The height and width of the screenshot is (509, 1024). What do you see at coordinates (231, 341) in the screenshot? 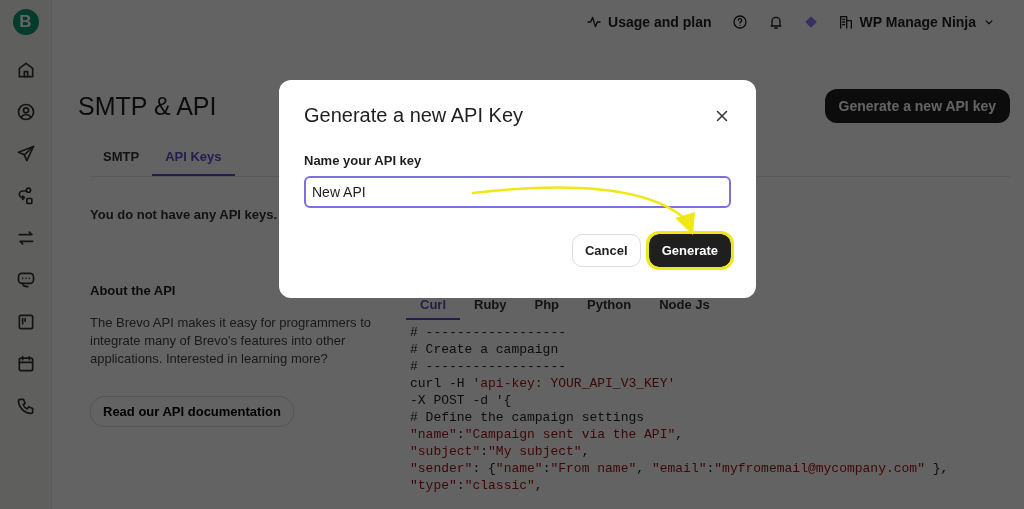
I see `description: The Brevo API makes it easy for programmers to integrate many of Brevo's features into other applications. Interested in learning more?` at bounding box center [231, 341].